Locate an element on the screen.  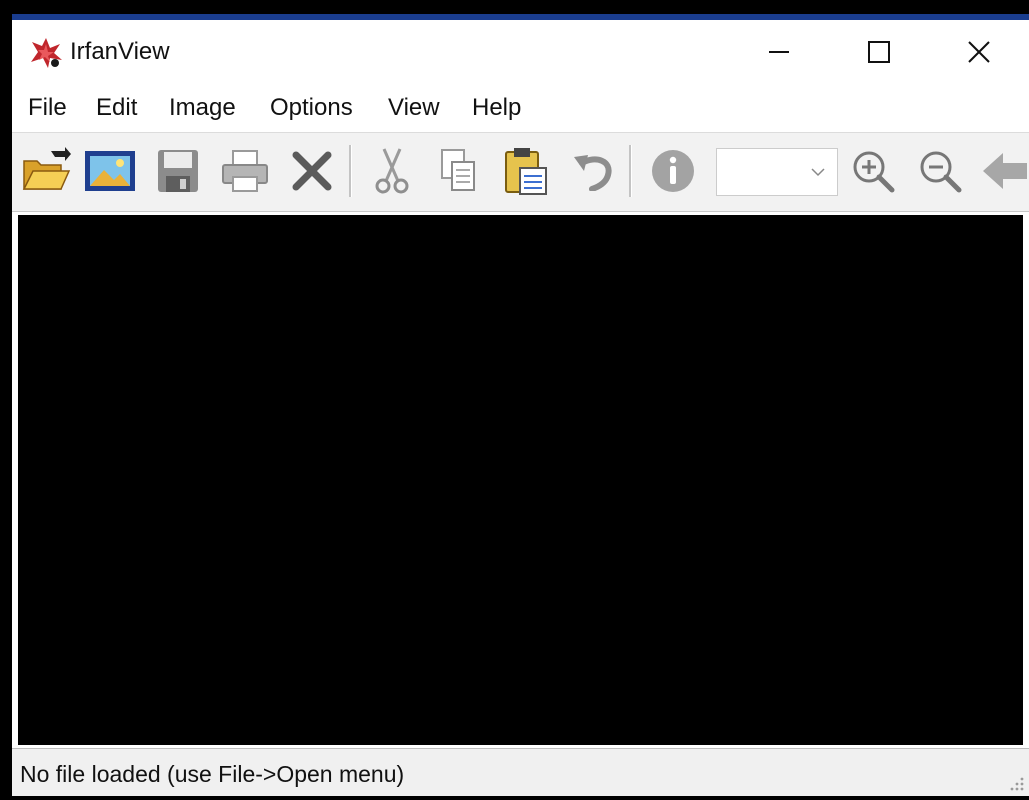
irfanview-logo-icon is located at coordinates (46, 53).